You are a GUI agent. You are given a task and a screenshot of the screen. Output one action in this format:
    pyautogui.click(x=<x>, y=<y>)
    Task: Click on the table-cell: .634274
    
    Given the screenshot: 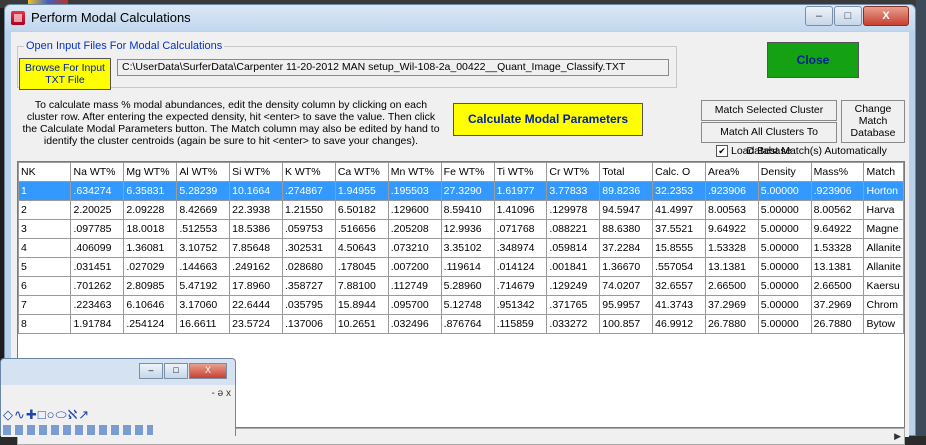 What is the action you would take?
    pyautogui.click(x=97, y=191)
    